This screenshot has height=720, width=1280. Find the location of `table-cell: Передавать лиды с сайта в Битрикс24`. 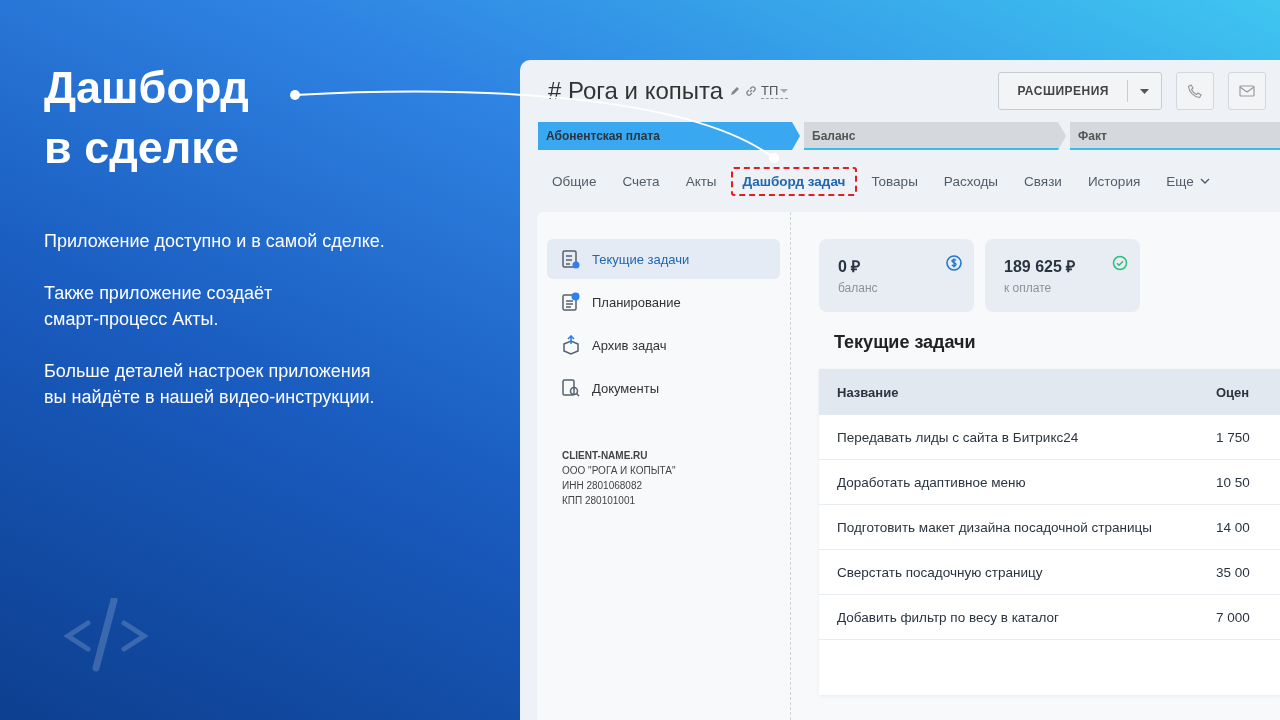

table-cell: Передавать лиды с сайта в Битрикс24 is located at coordinates (1017, 437).